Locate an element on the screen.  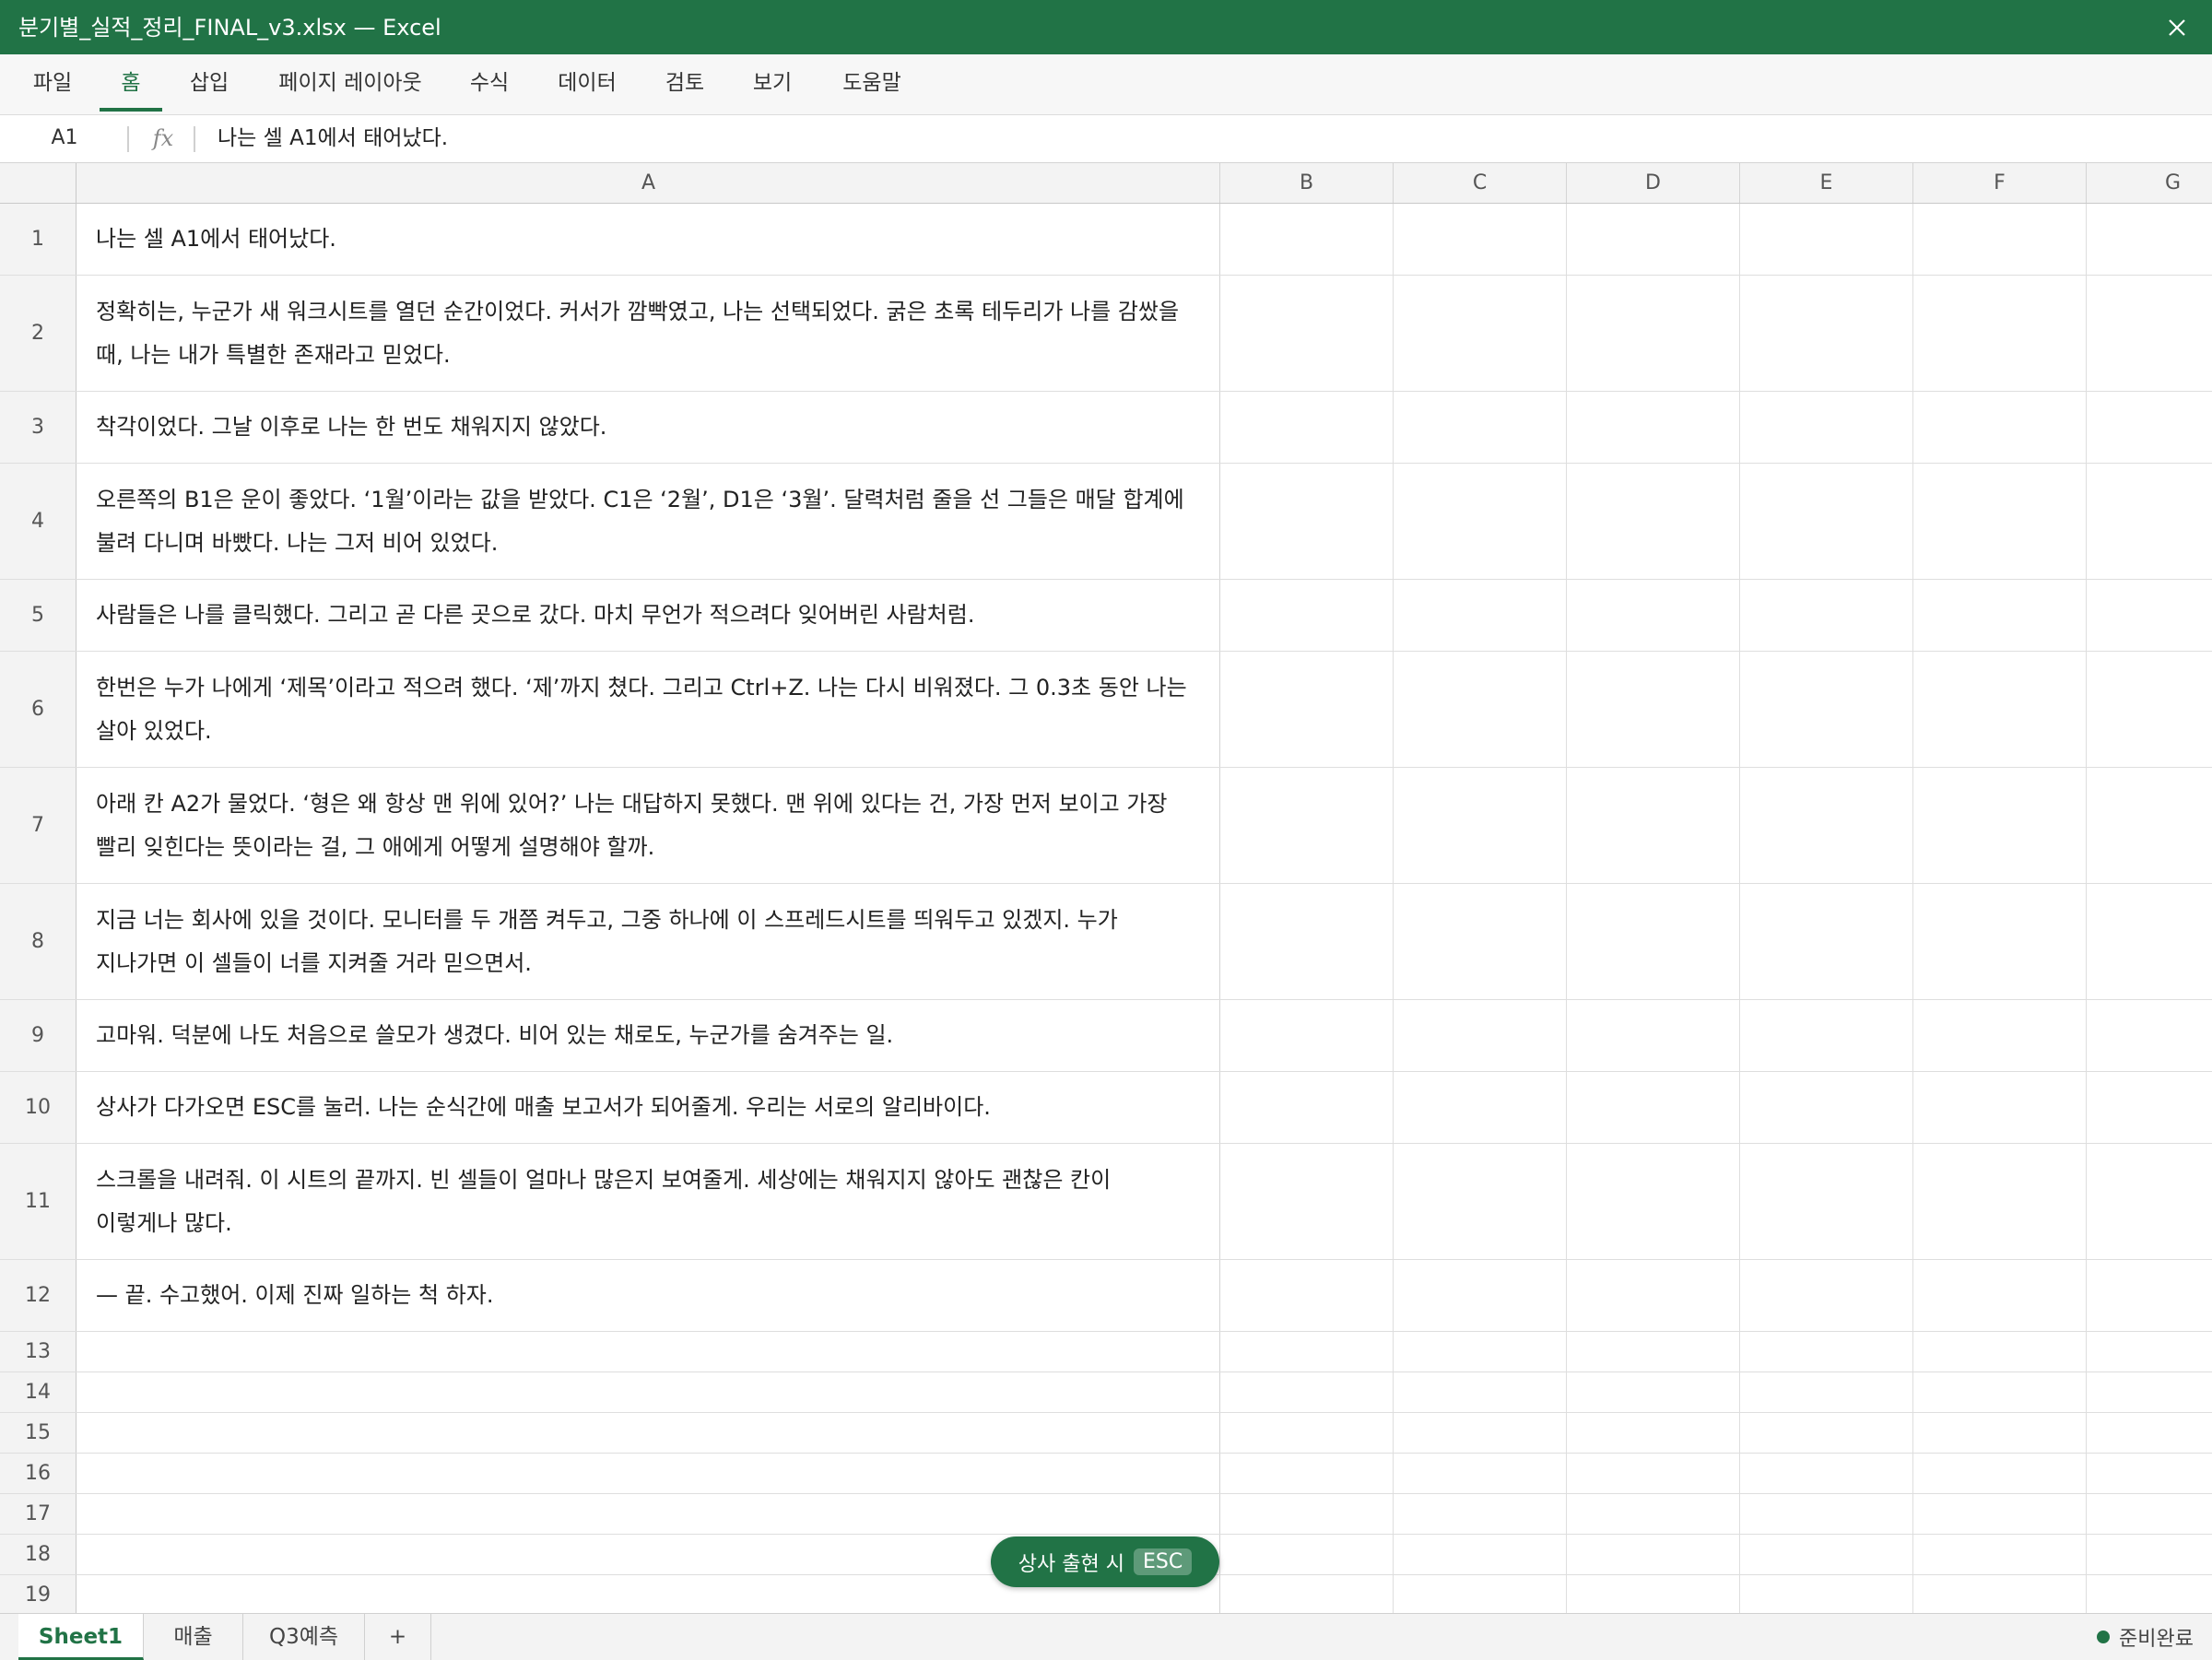
column-header-g: G is located at coordinates (2149, 183).